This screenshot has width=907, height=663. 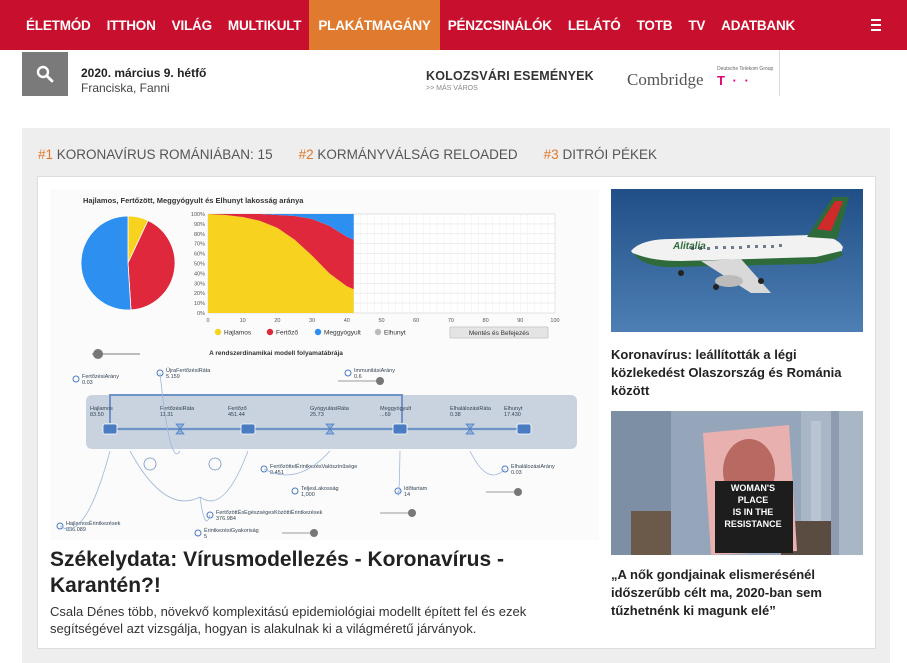 I want to click on airplane-photo: Alitalia, so click(x=737, y=260).